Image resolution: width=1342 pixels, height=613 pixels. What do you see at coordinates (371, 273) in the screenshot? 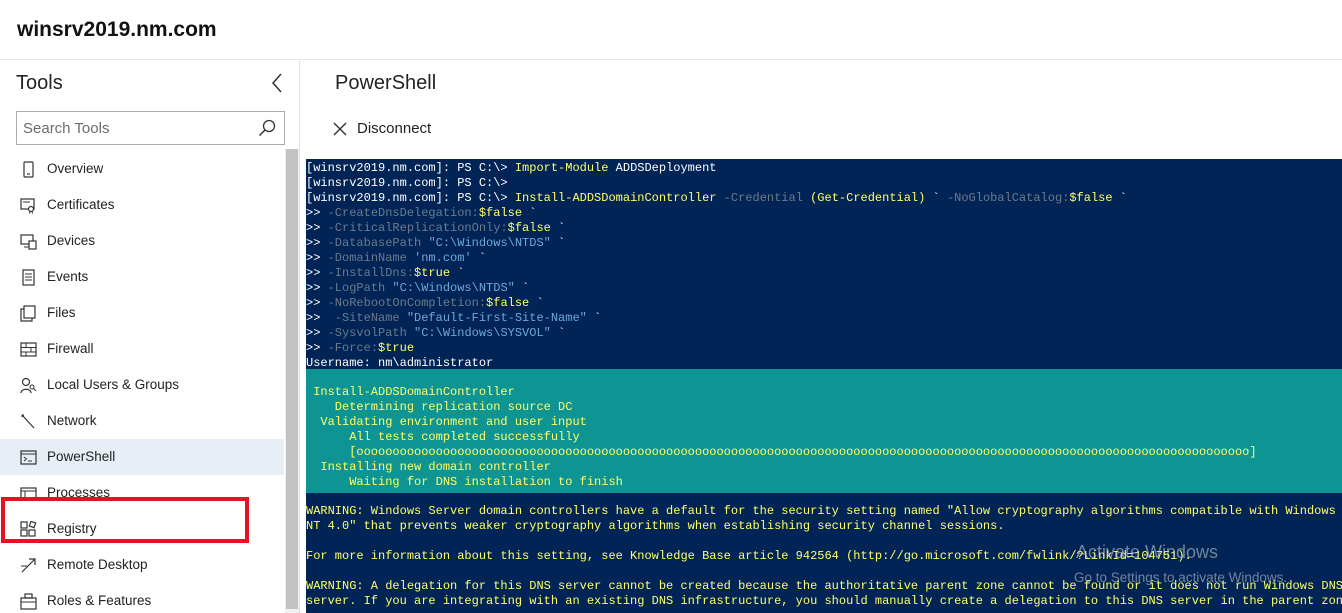
I see `param-name: -InstallDns:` at bounding box center [371, 273].